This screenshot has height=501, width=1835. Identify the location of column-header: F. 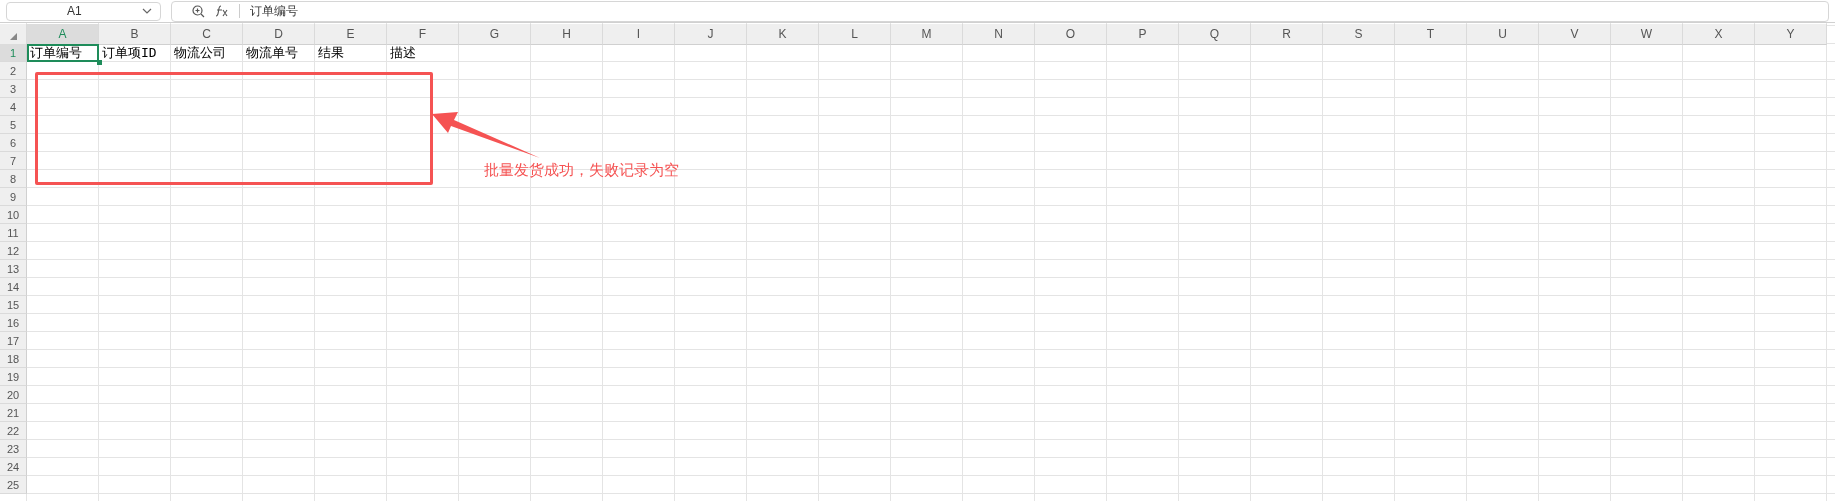
(423, 34).